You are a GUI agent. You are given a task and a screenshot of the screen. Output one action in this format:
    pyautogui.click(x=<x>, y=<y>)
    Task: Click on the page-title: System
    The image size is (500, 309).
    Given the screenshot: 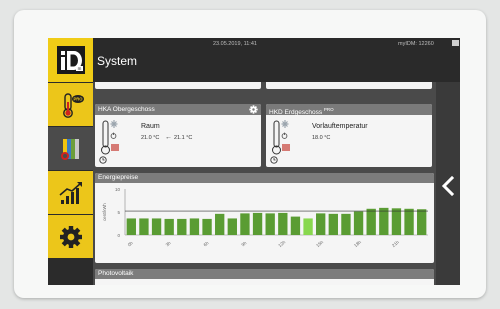 What is the action you would take?
    pyautogui.click(x=117, y=61)
    